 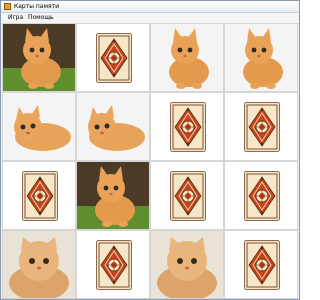 I want to click on menu-help: Помощь, so click(x=41, y=18).